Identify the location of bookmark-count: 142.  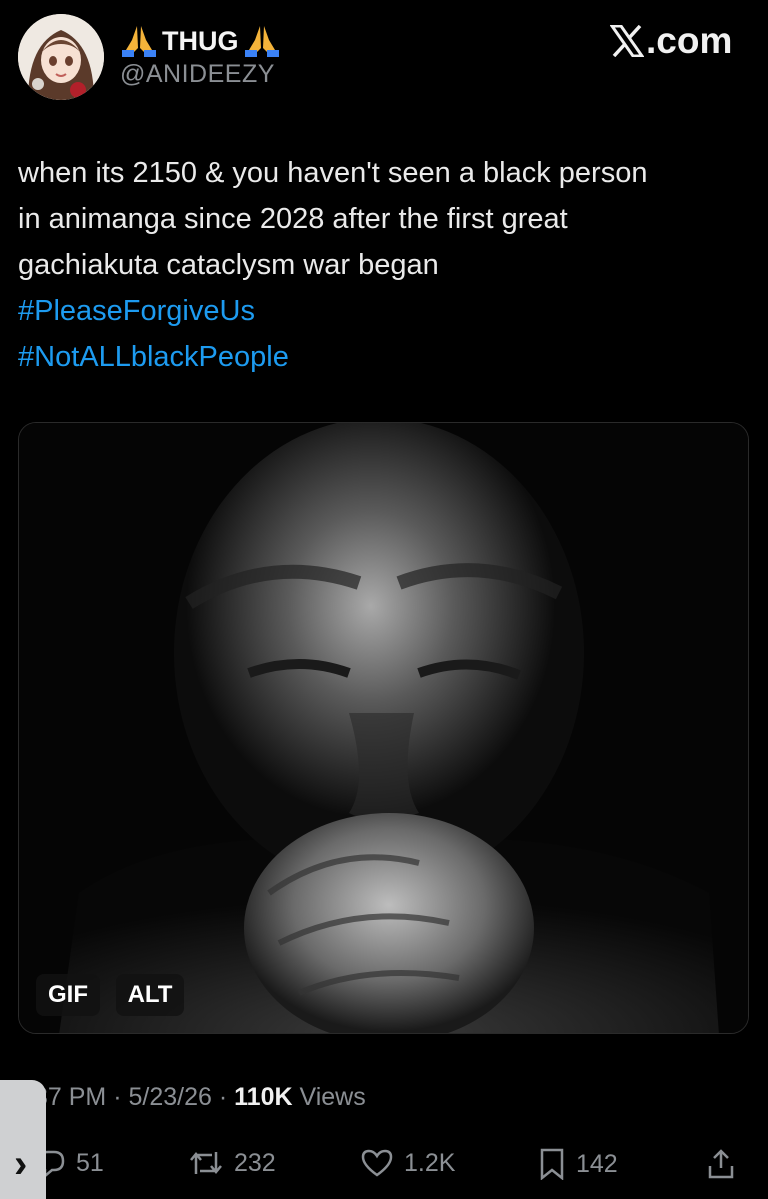
(597, 1163).